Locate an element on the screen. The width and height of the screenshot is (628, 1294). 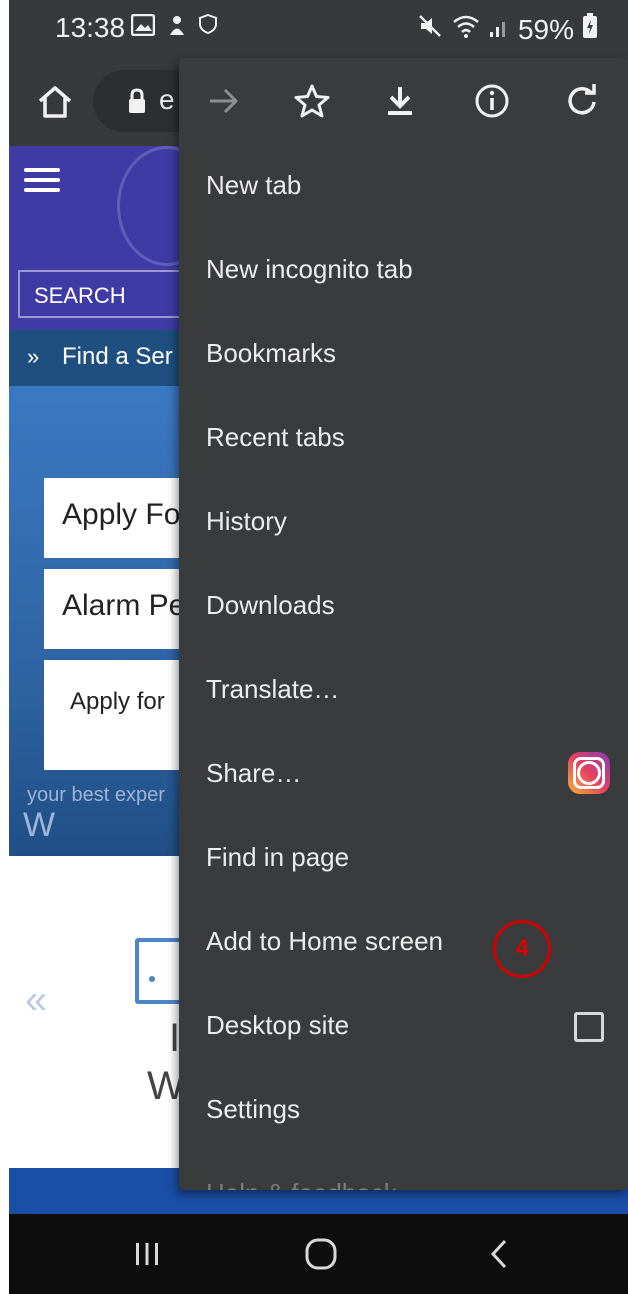
recent-apps-button is located at coordinates (147, 1254).